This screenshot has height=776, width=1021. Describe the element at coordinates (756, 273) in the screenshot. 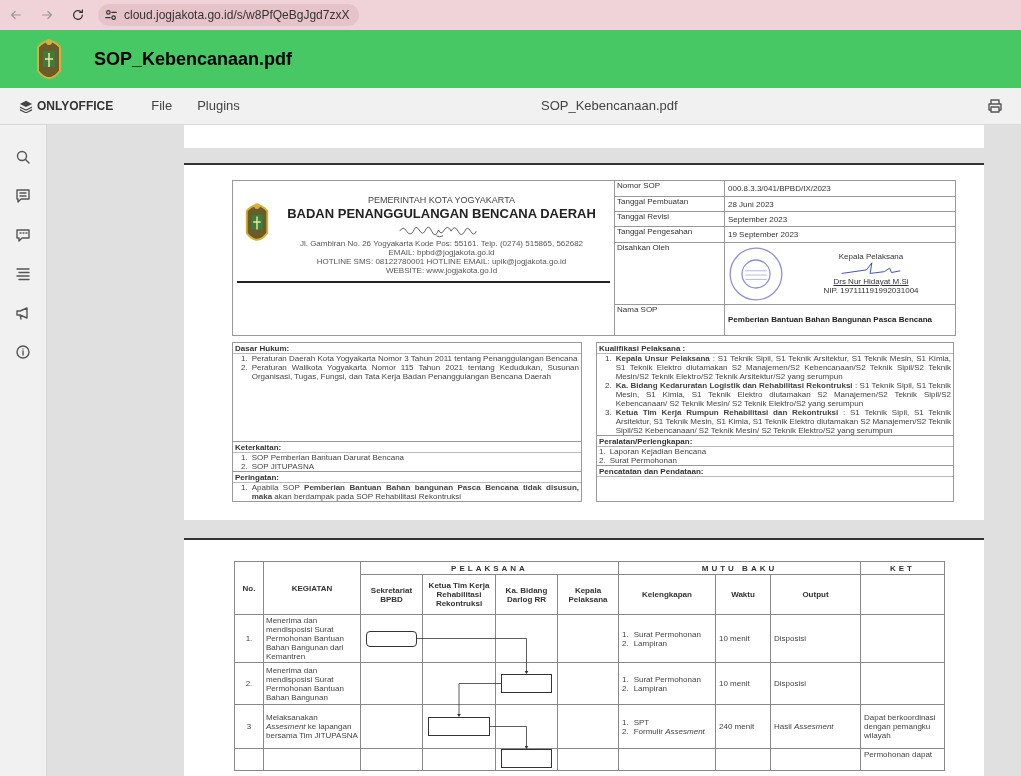

I see `official-stamp-drawing` at that location.